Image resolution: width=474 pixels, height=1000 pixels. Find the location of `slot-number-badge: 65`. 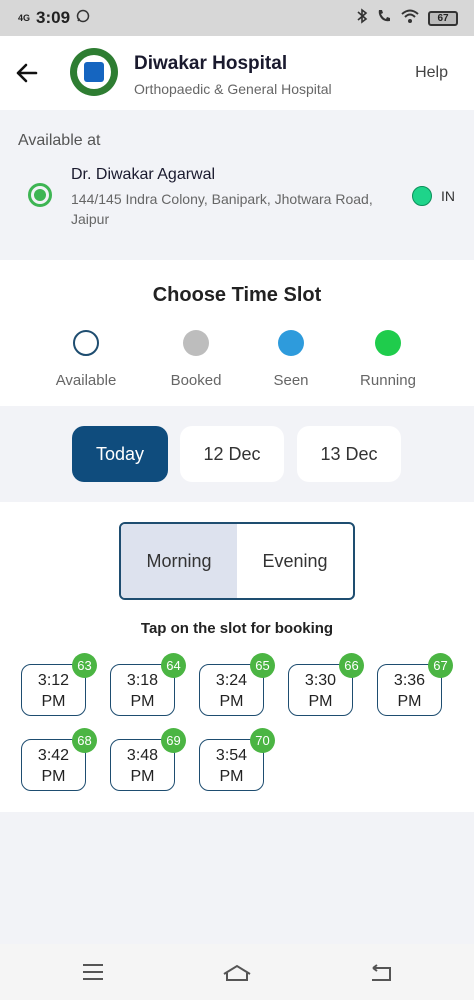

slot-number-badge: 65 is located at coordinates (262, 665).